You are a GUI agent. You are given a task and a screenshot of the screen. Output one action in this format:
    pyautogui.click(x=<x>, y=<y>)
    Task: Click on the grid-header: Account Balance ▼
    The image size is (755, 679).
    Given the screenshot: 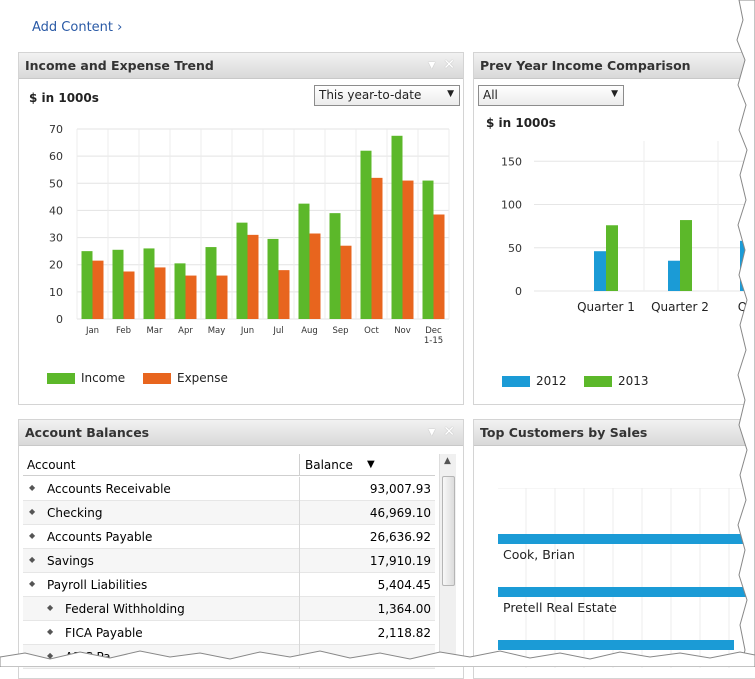 What is the action you would take?
    pyautogui.click(x=229, y=465)
    